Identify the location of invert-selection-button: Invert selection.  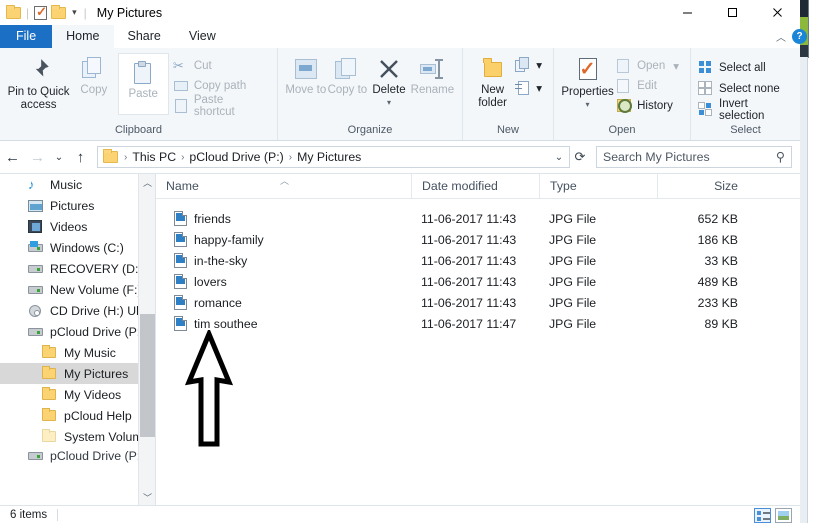
(745, 110).